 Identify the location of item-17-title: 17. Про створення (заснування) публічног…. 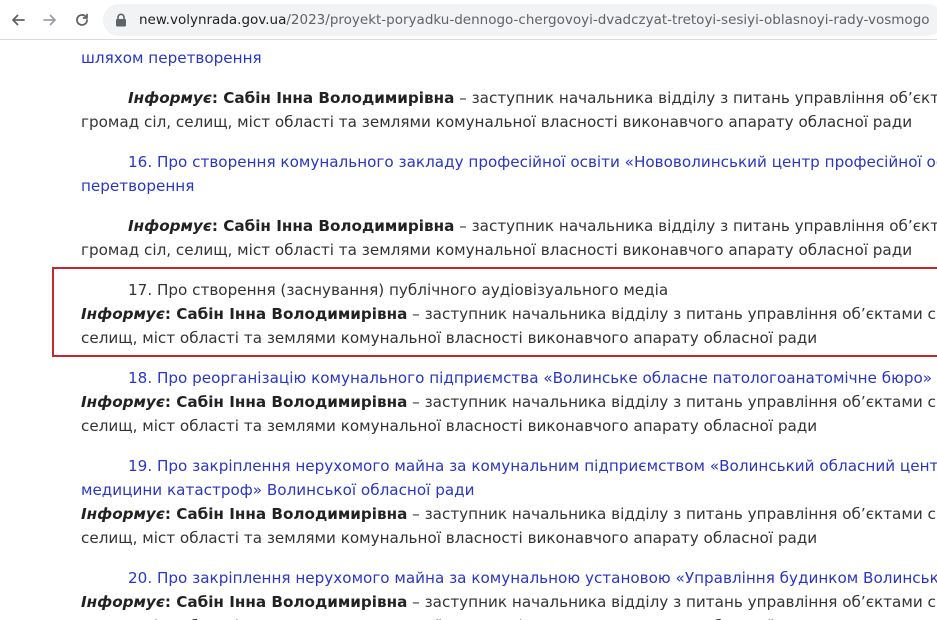
(398, 290).